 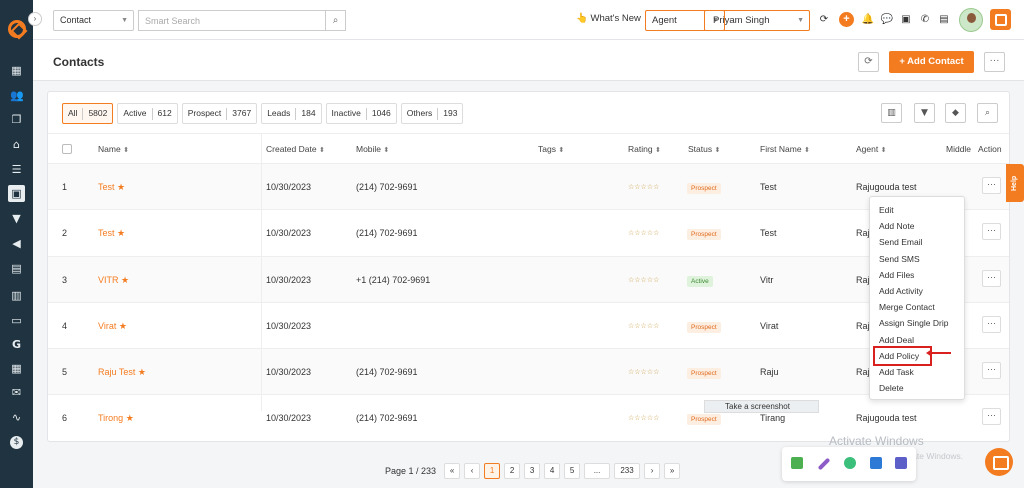 I want to click on shield-app-icon, so click(x=797, y=463).